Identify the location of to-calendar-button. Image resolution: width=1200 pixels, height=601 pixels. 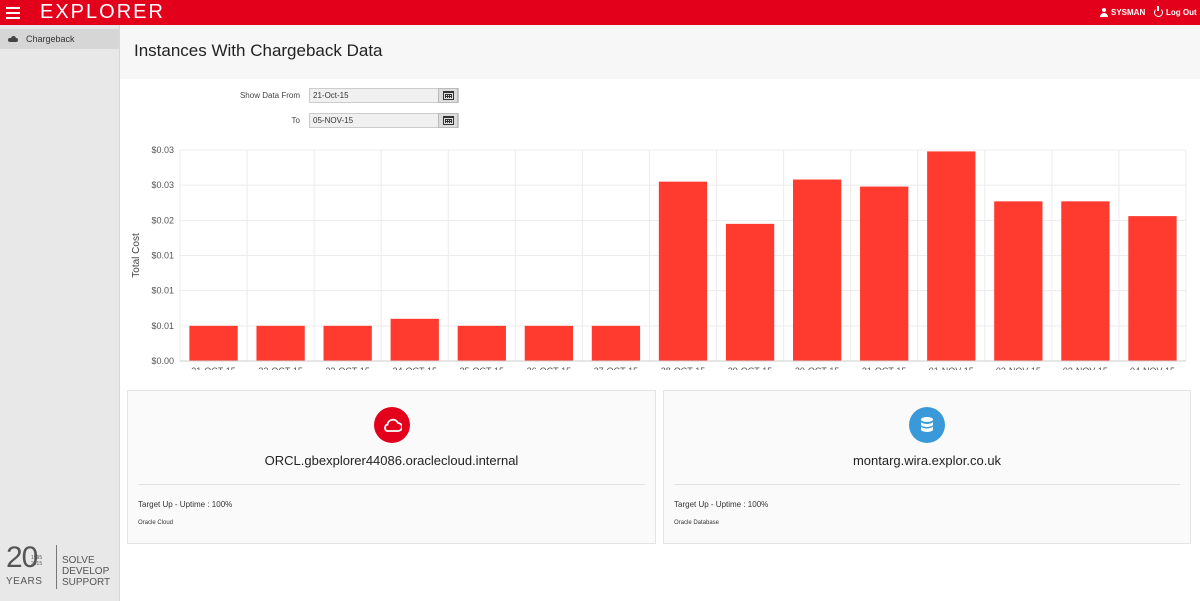
(448, 120).